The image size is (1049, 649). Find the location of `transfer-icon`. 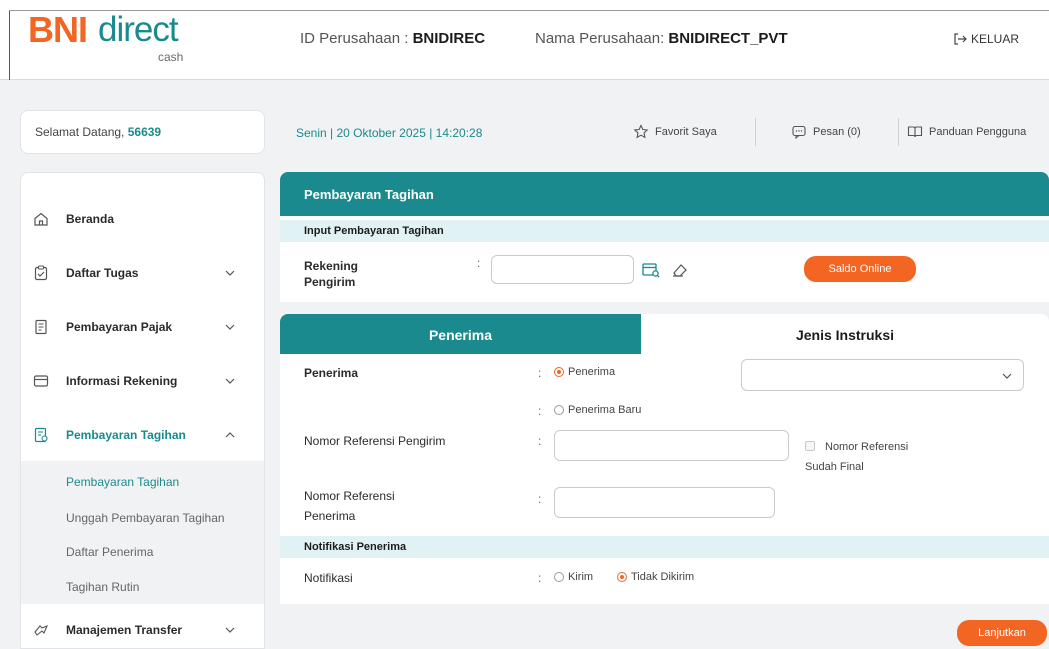

transfer-icon is located at coordinates (41, 630).